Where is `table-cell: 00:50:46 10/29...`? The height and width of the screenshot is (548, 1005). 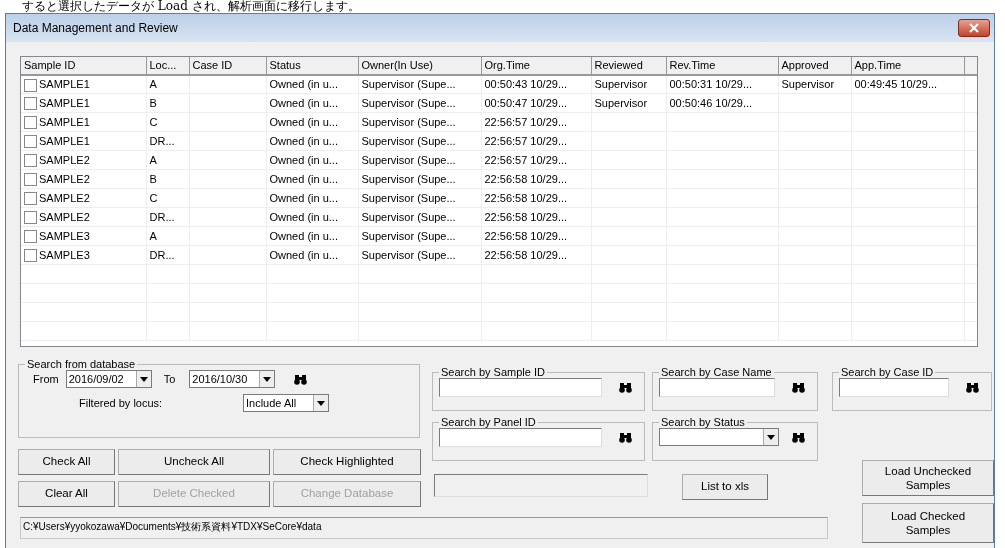
table-cell: 00:50:46 10/29... is located at coordinates (722, 103).